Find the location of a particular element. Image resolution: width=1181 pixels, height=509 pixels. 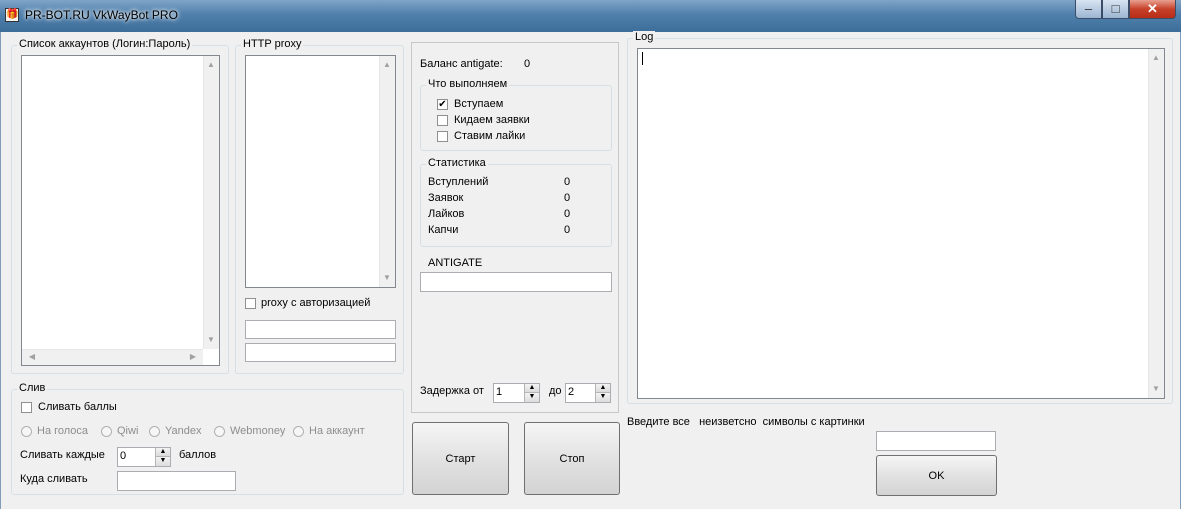

radio-webmoney is located at coordinates (219, 431).